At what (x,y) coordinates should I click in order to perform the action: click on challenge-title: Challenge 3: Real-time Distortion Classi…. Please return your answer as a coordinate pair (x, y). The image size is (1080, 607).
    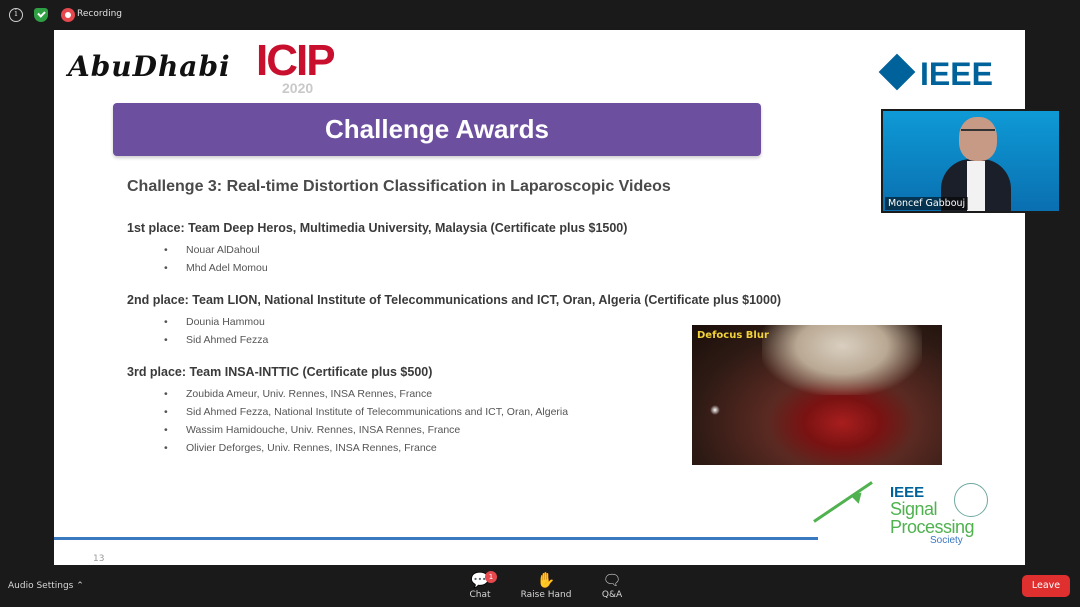
    Looking at the image, I should click on (399, 186).